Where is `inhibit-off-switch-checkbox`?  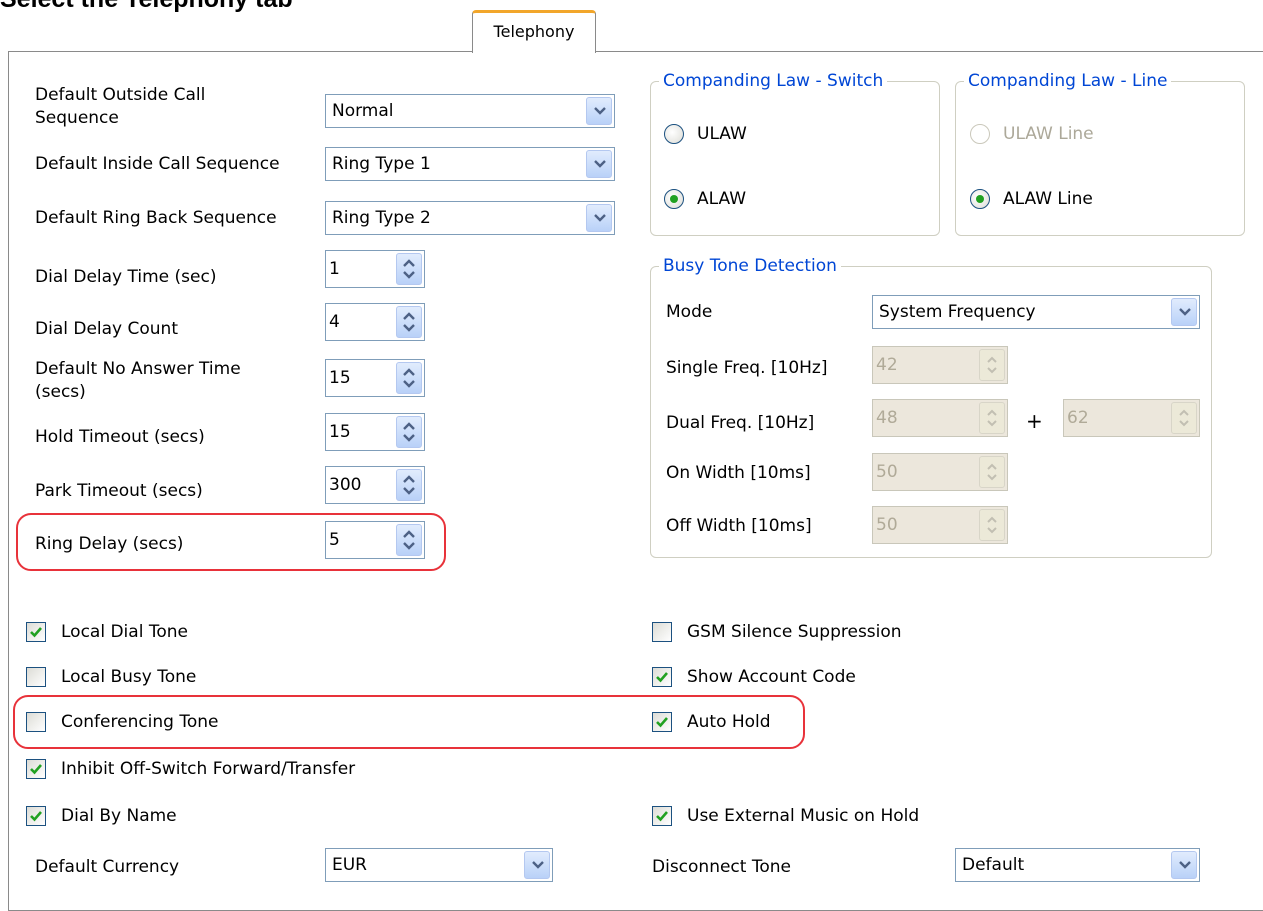 inhibit-off-switch-checkbox is located at coordinates (36, 769).